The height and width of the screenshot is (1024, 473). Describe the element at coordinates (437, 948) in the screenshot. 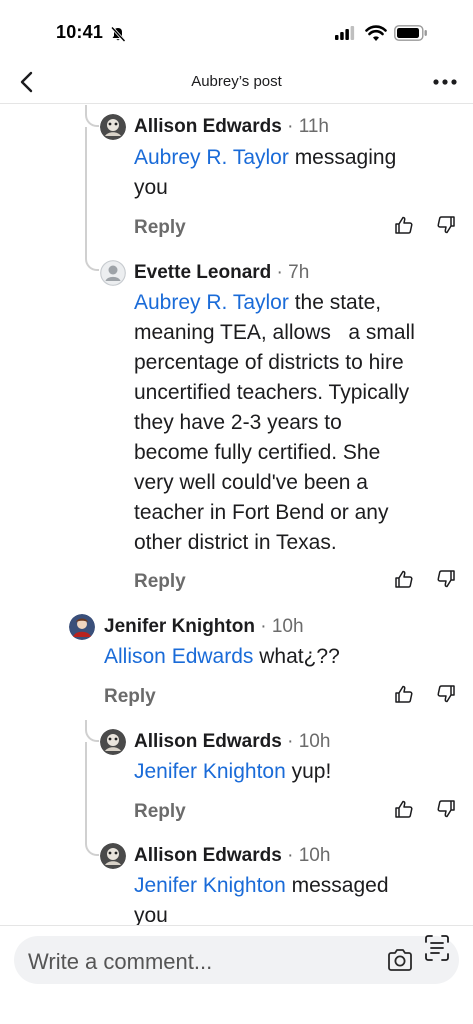

I see `text-scan-icon` at that location.